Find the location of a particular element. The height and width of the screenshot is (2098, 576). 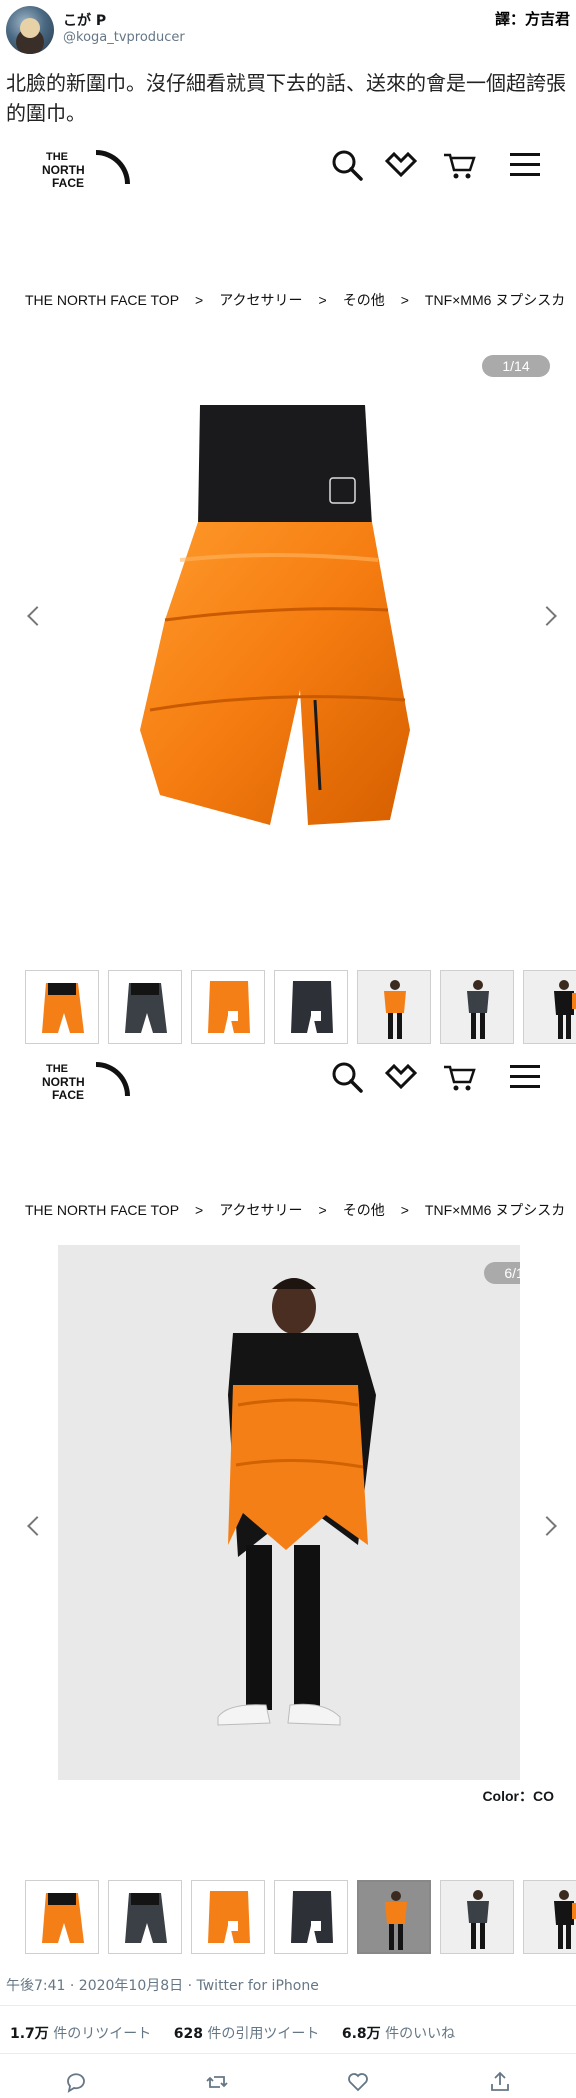

slide-counter: 6/14 is located at coordinates (502, 1273).